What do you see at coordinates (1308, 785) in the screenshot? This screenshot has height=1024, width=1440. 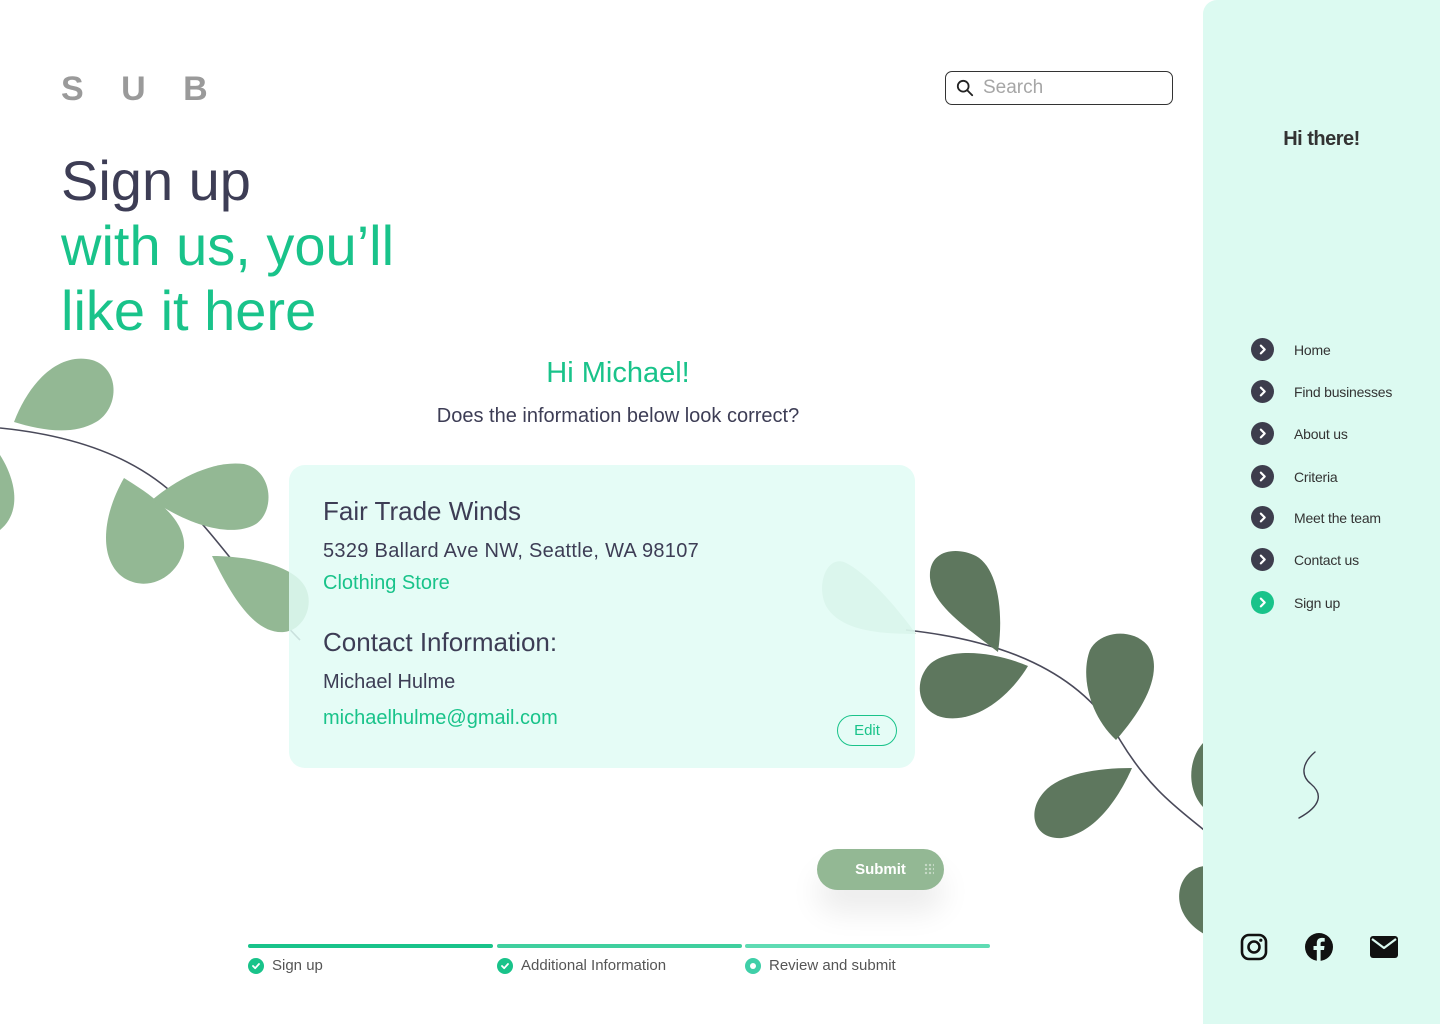 I see `squiggle-decoration` at bounding box center [1308, 785].